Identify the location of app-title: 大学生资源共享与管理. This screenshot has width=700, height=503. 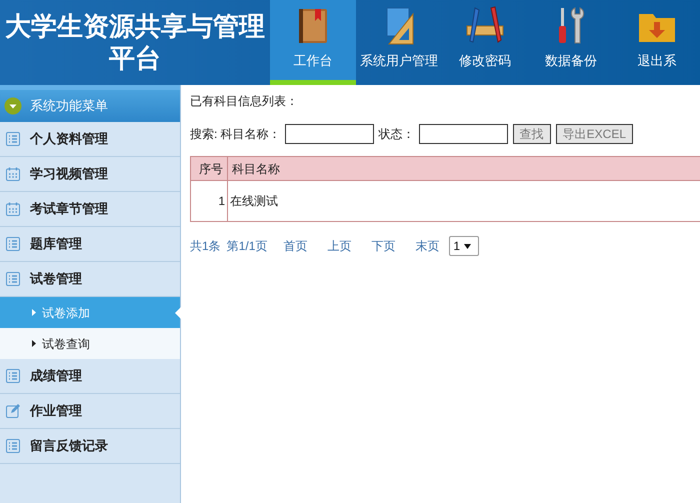
(135, 26).